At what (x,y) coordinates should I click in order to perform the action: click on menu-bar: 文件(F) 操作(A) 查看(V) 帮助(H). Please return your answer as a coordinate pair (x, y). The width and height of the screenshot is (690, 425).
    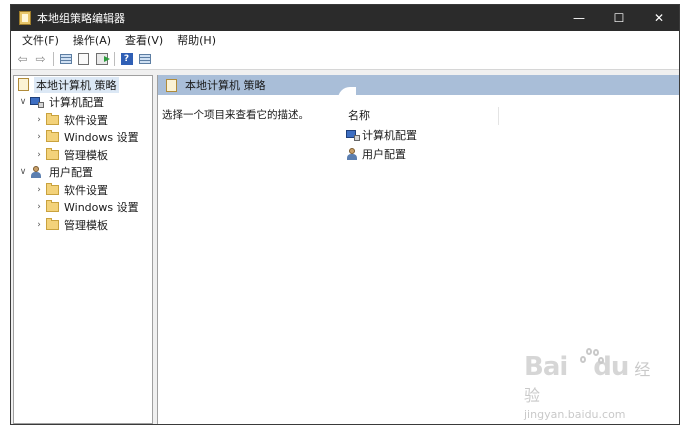
    Looking at the image, I should click on (345, 40).